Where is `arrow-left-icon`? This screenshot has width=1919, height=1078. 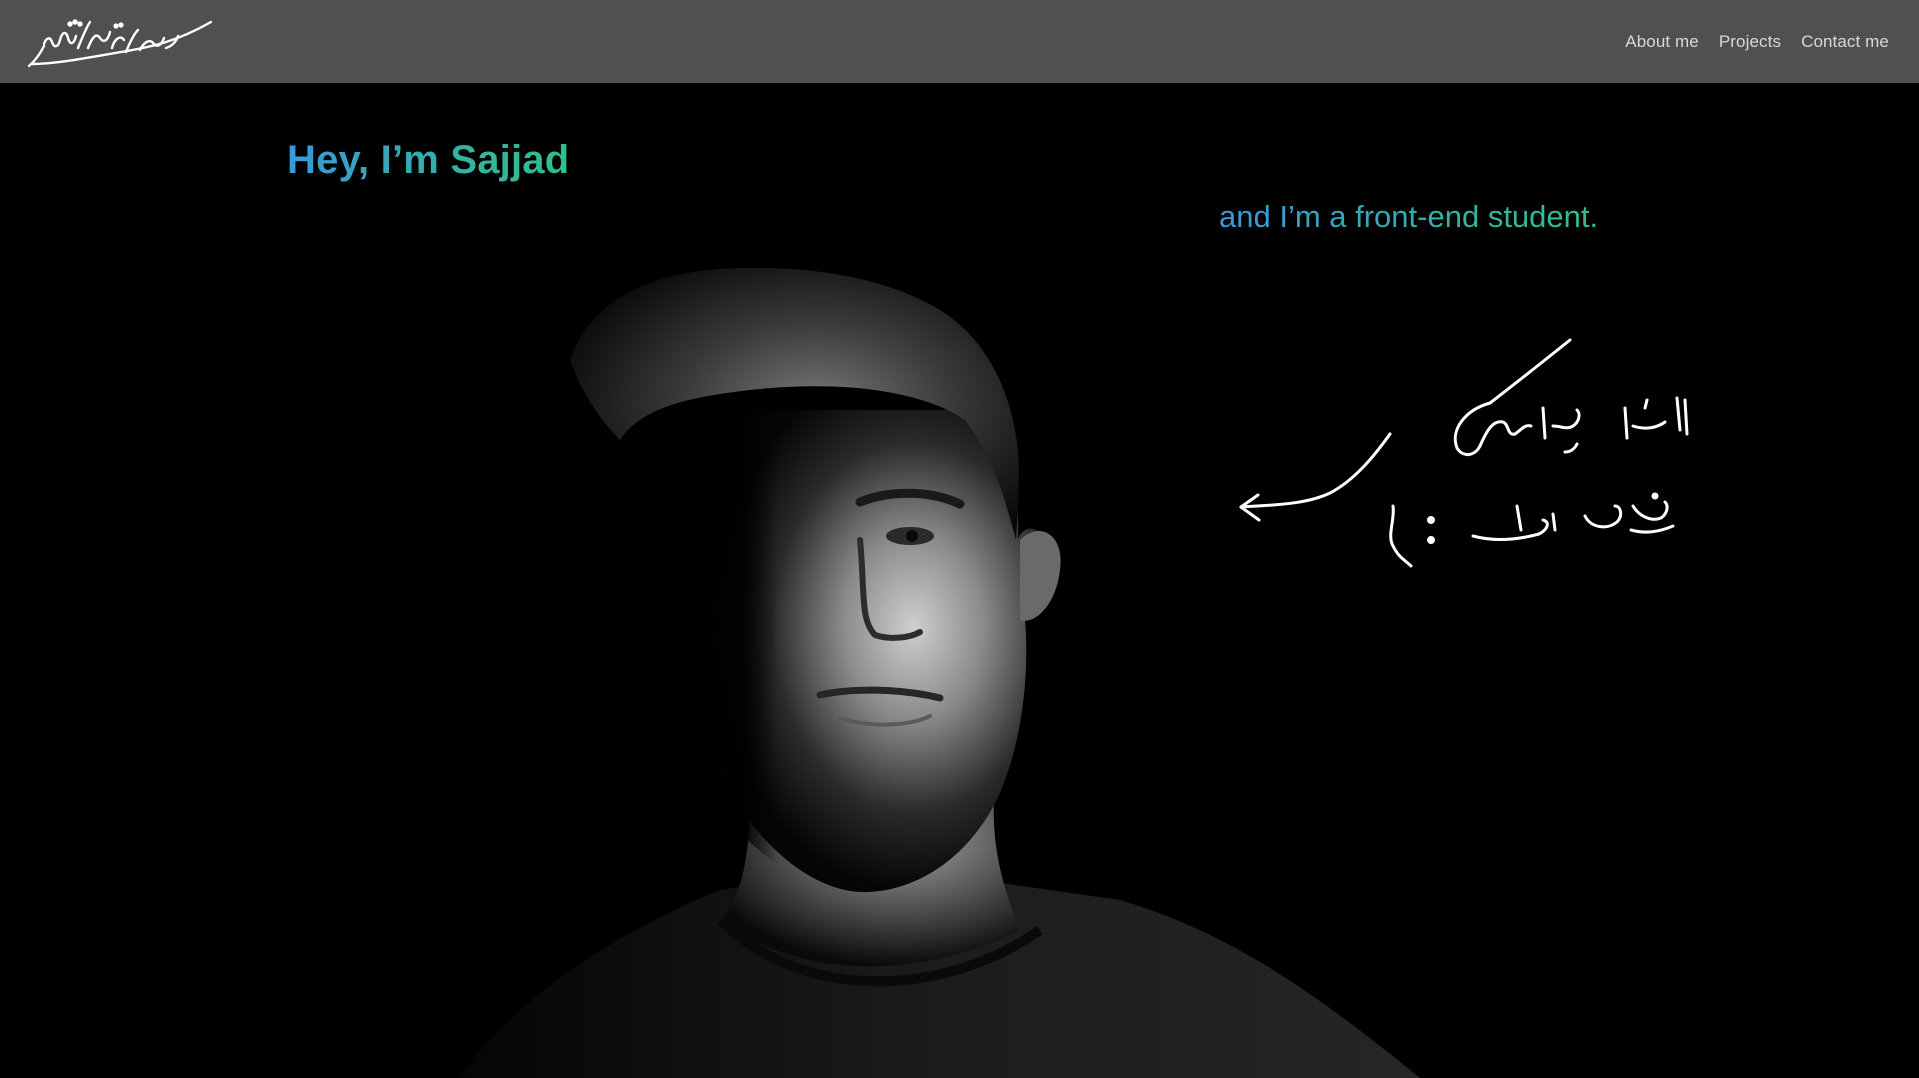 arrow-left-icon is located at coordinates (1315, 477).